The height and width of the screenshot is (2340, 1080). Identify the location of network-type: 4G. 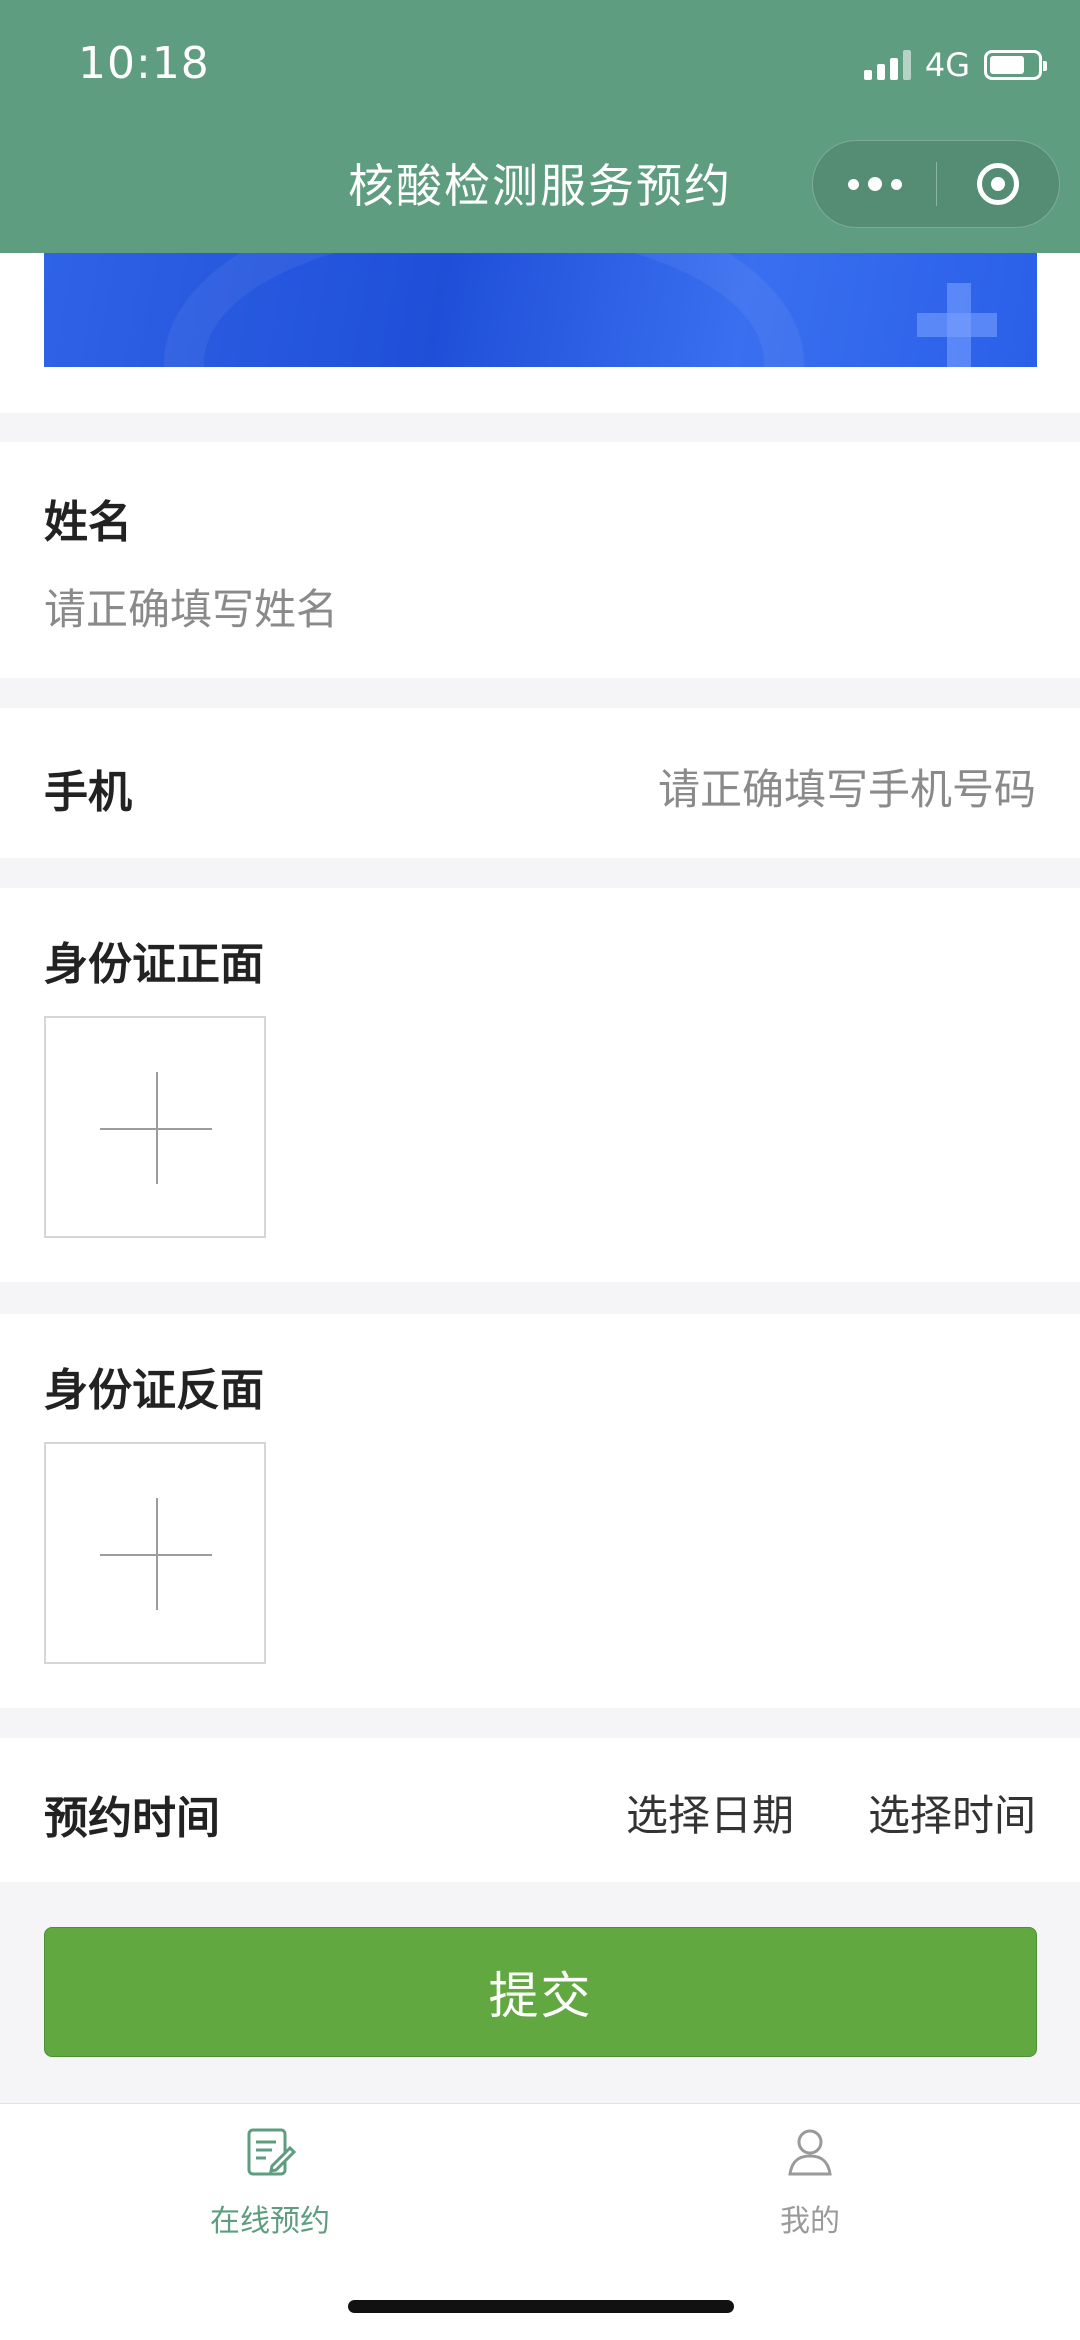
(947, 65).